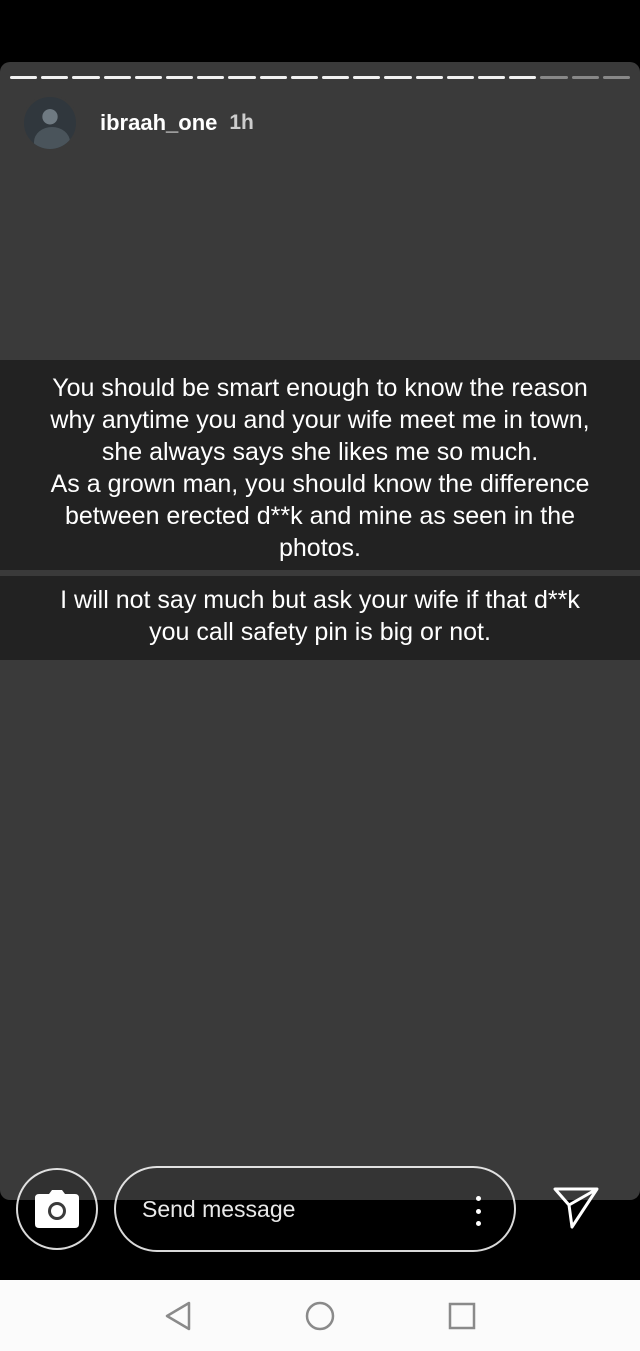 Image resolution: width=640 pixels, height=1351 pixels. I want to click on message-composer, so click(320, 1210).